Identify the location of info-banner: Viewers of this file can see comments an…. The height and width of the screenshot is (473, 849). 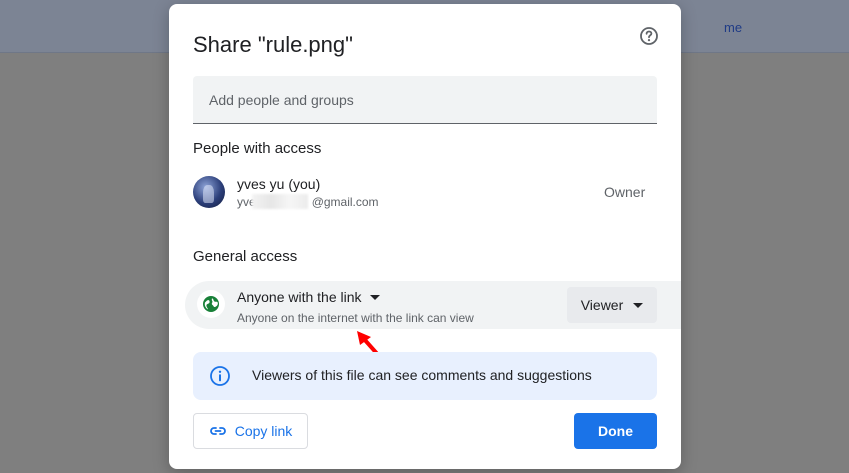
(425, 376).